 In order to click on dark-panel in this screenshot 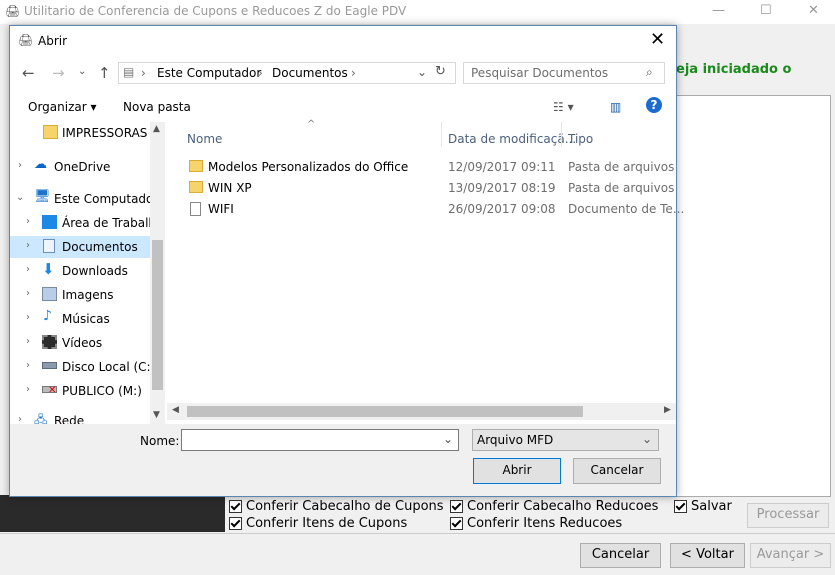, I will do `click(112, 513)`.